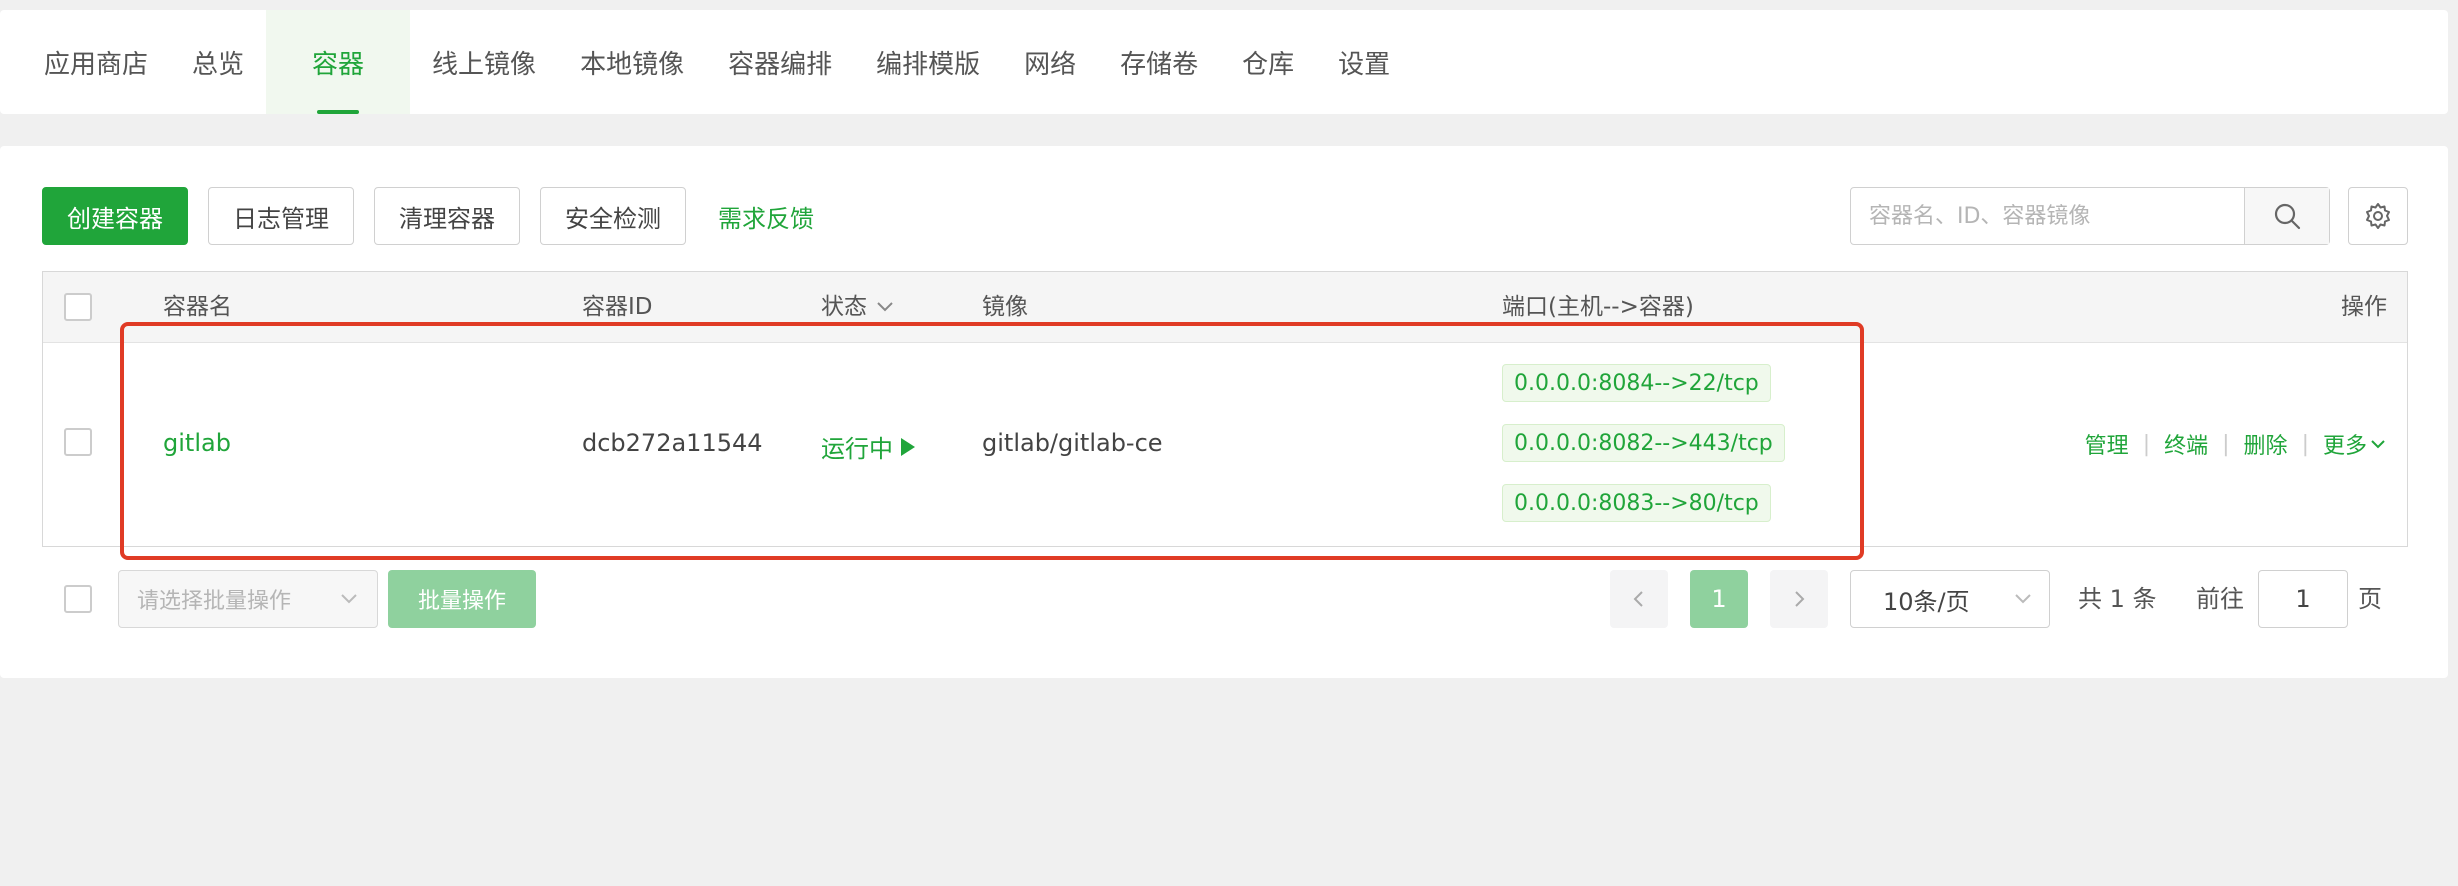 Image resolution: width=2458 pixels, height=886 pixels. Describe the element at coordinates (1005, 307) in the screenshot. I see `header-image: 镜像` at that location.